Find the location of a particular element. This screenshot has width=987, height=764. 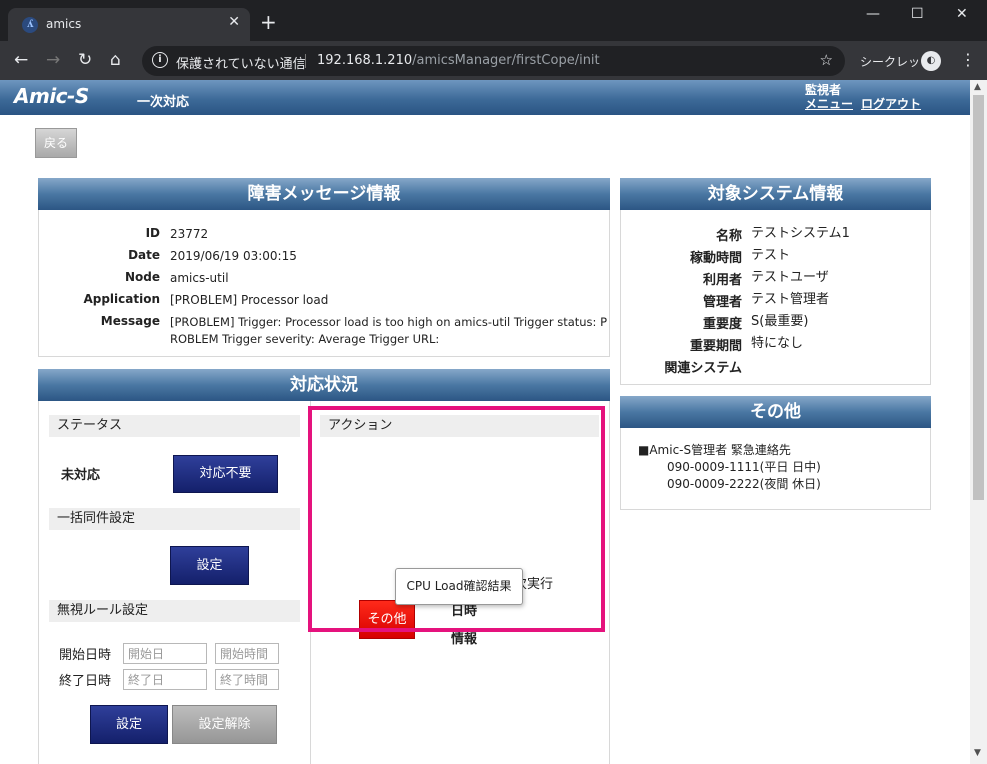

admin-value: テスト管理者 is located at coordinates (790, 299).